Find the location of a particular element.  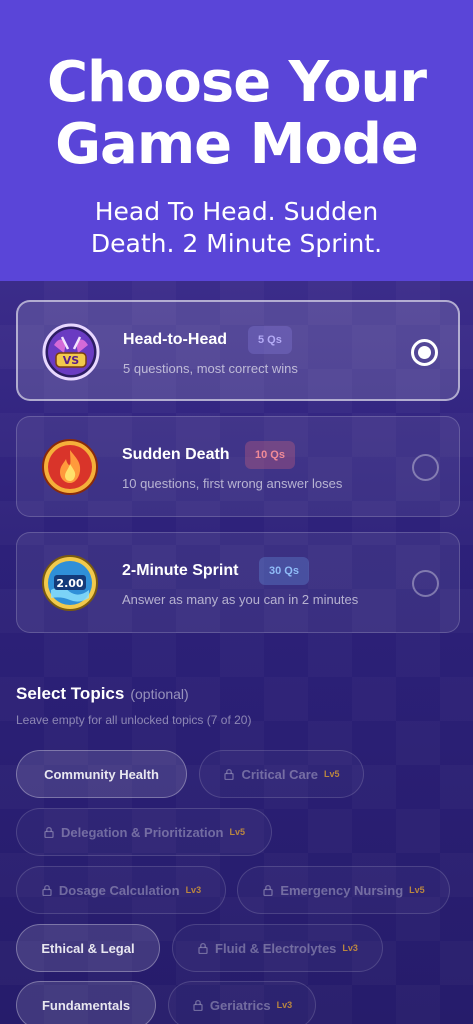

question-count-badge: 5 Qs is located at coordinates (270, 340).